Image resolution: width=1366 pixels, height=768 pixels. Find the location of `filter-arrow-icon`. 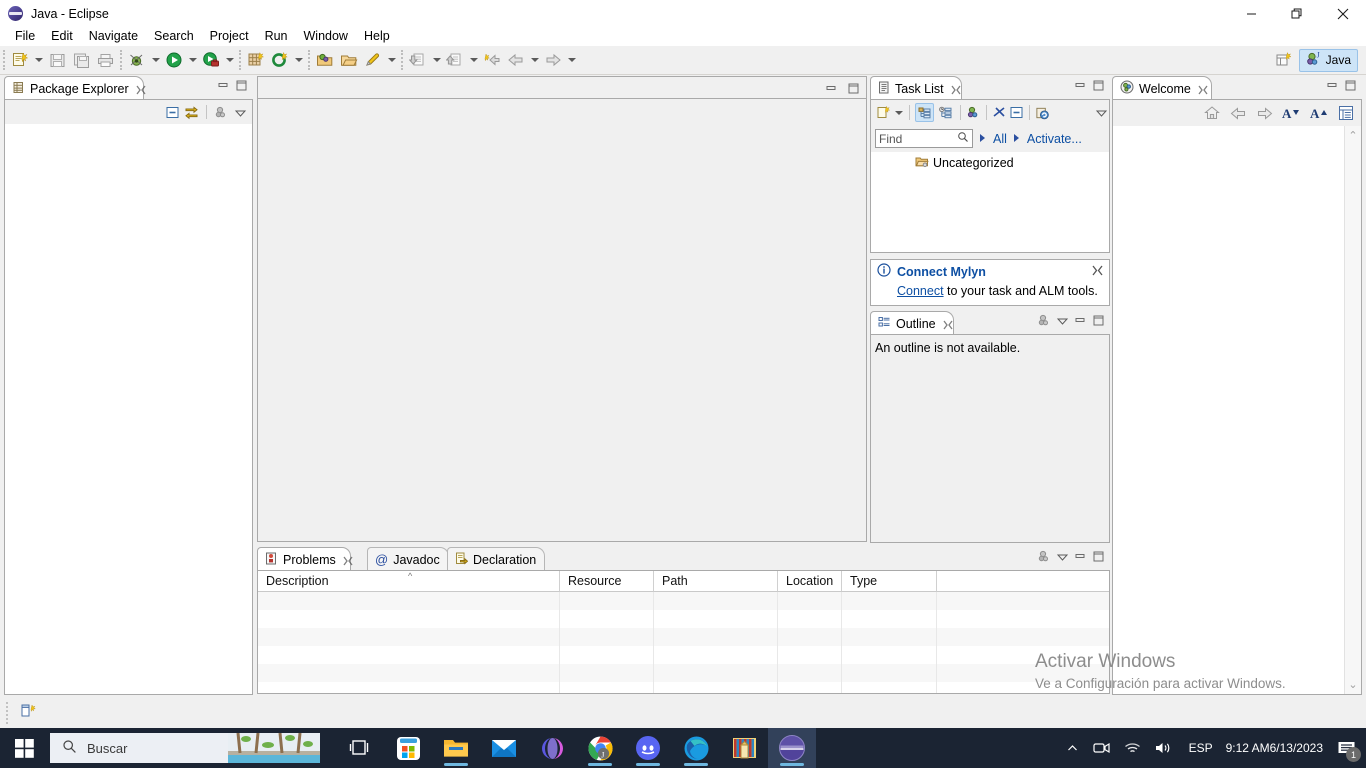

filter-arrow-icon is located at coordinates (983, 139).